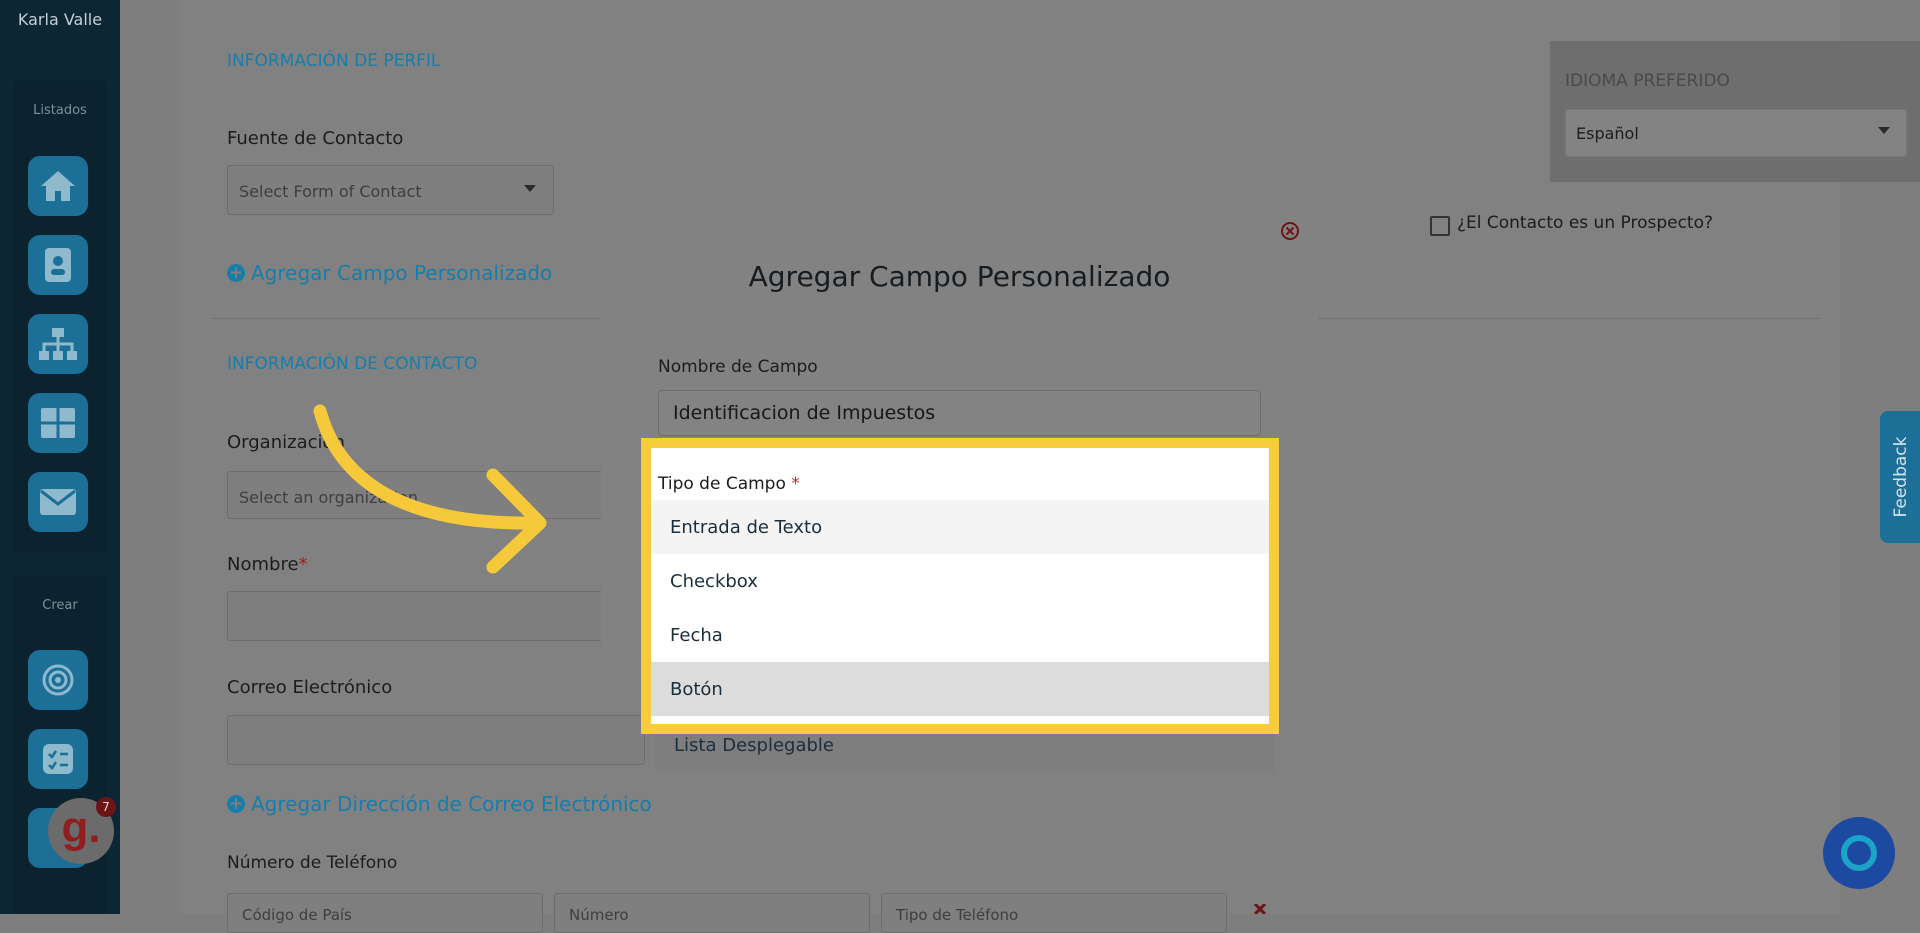 This screenshot has height=933, width=1920. What do you see at coordinates (1260, 909) in the screenshot?
I see `close-x-icon` at bounding box center [1260, 909].